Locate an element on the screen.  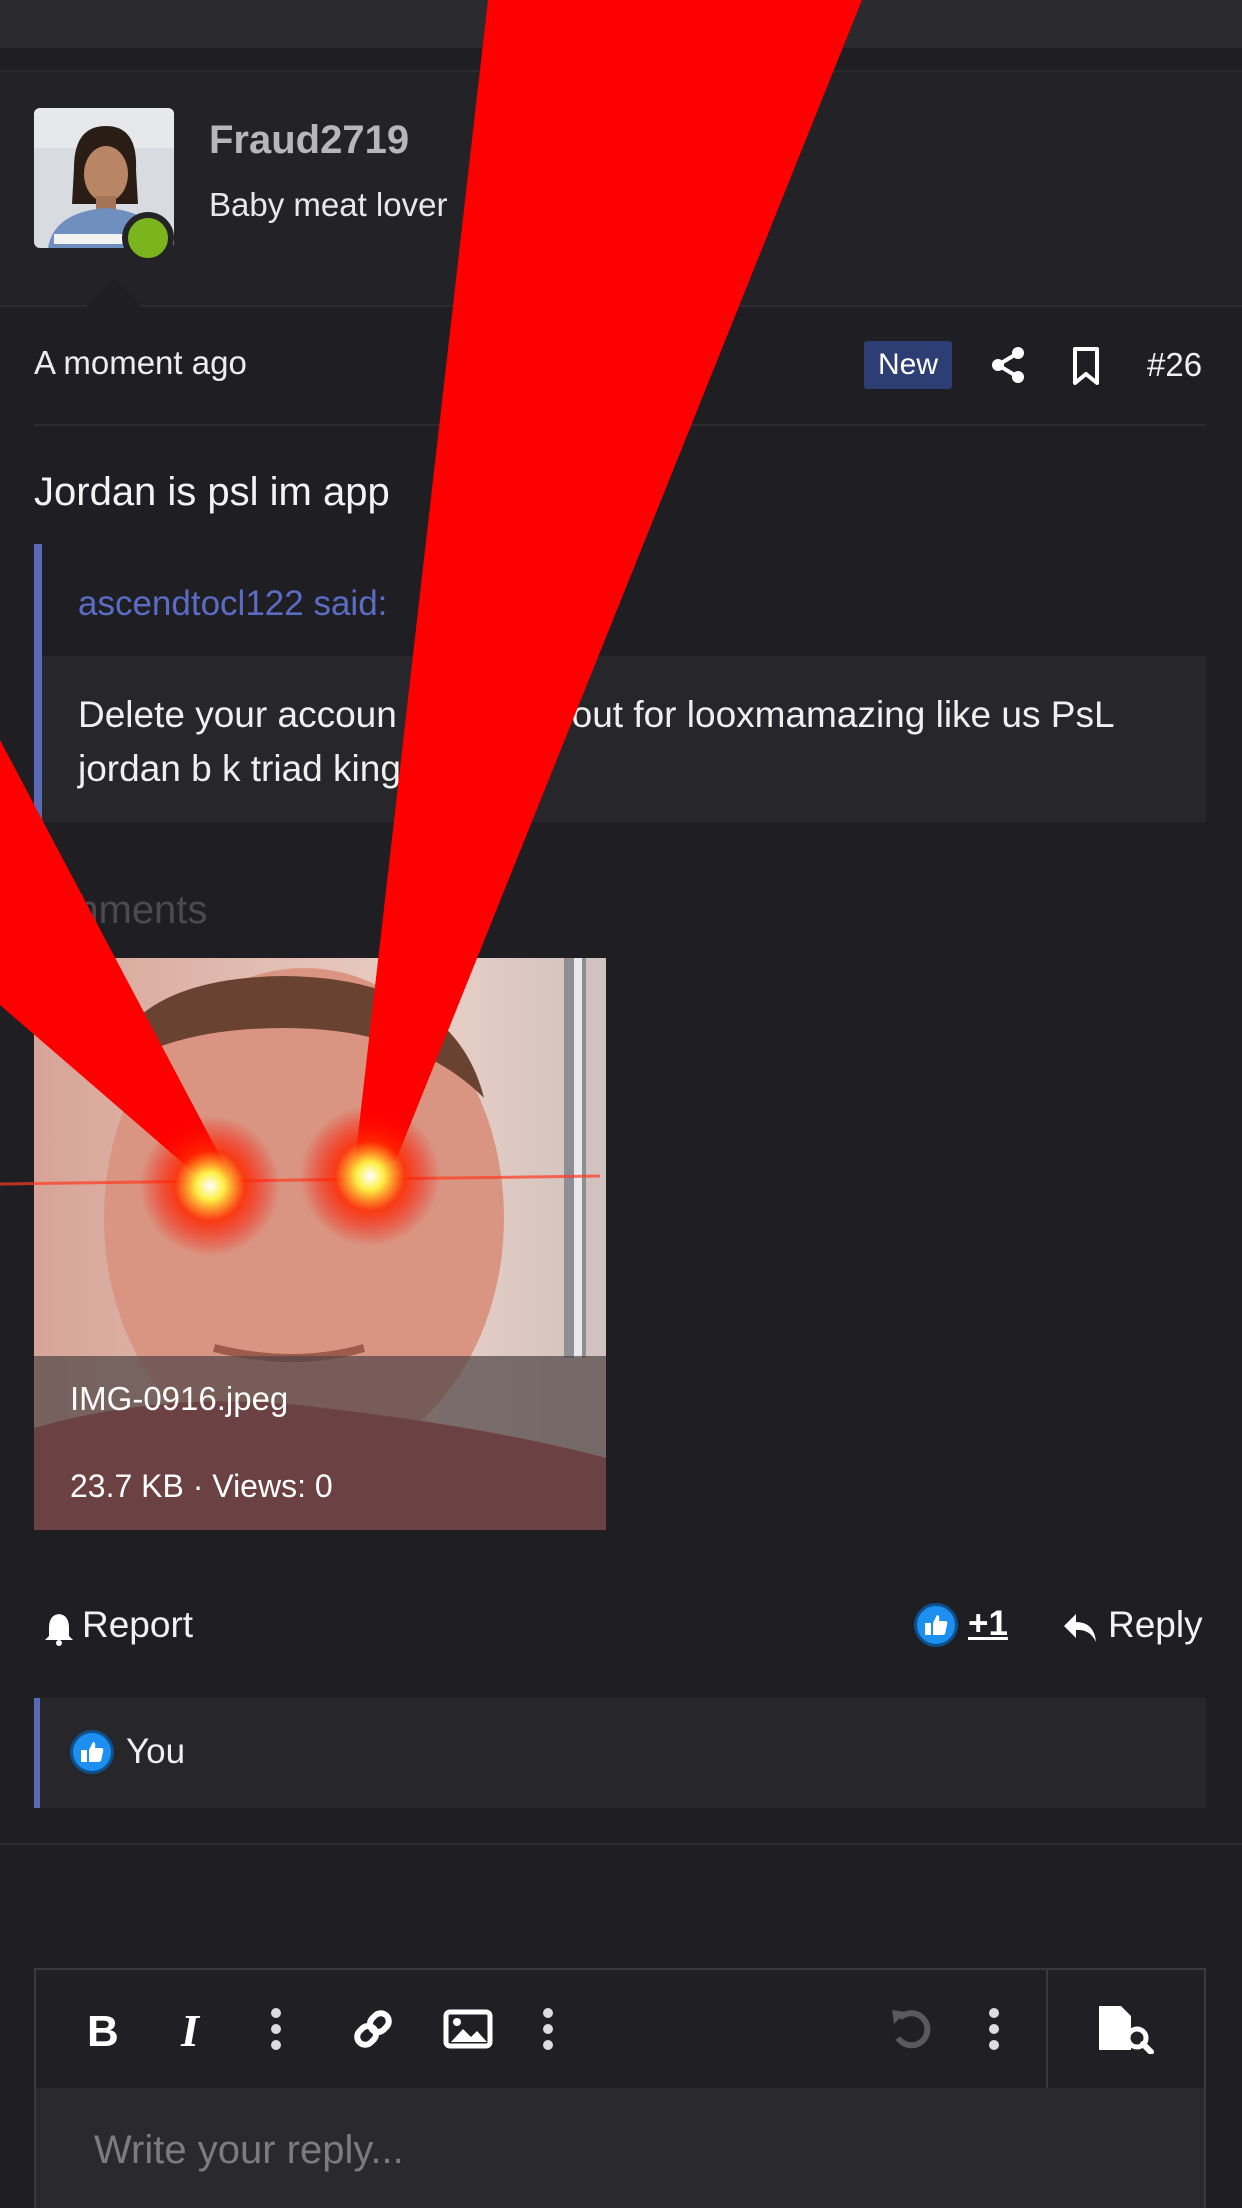
bold-icon: B is located at coordinates (103, 2029).